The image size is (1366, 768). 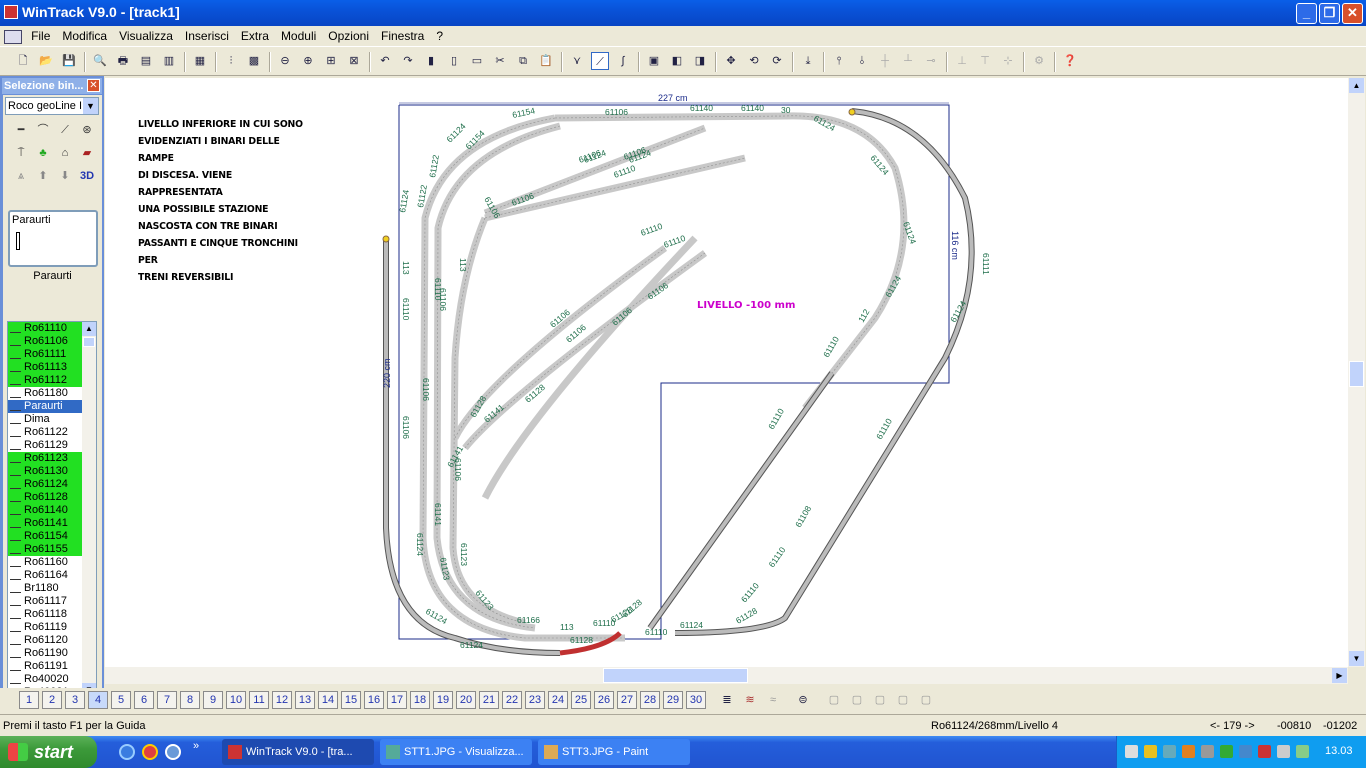 What do you see at coordinates (397, 700) in the screenshot?
I see `layer-button-17: 17` at bounding box center [397, 700].